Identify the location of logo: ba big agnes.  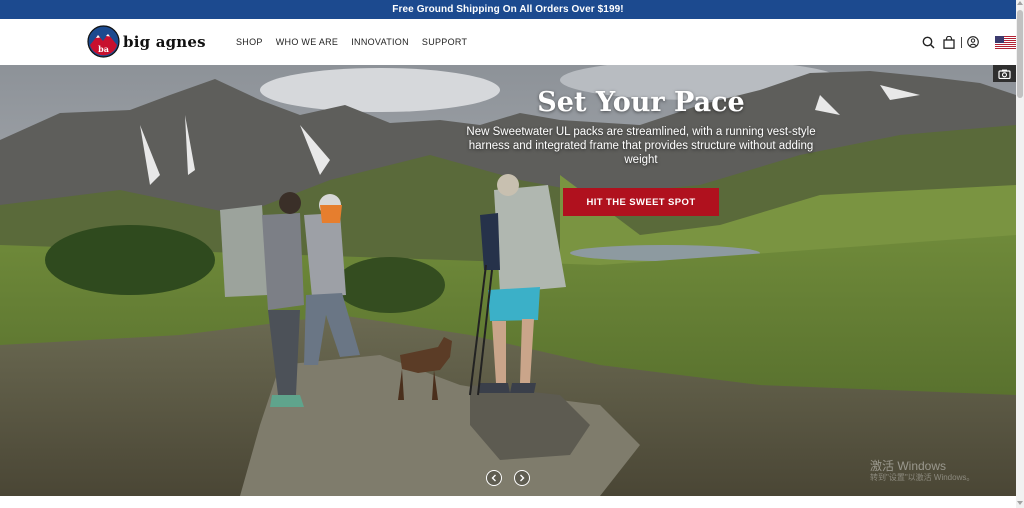
(146, 41).